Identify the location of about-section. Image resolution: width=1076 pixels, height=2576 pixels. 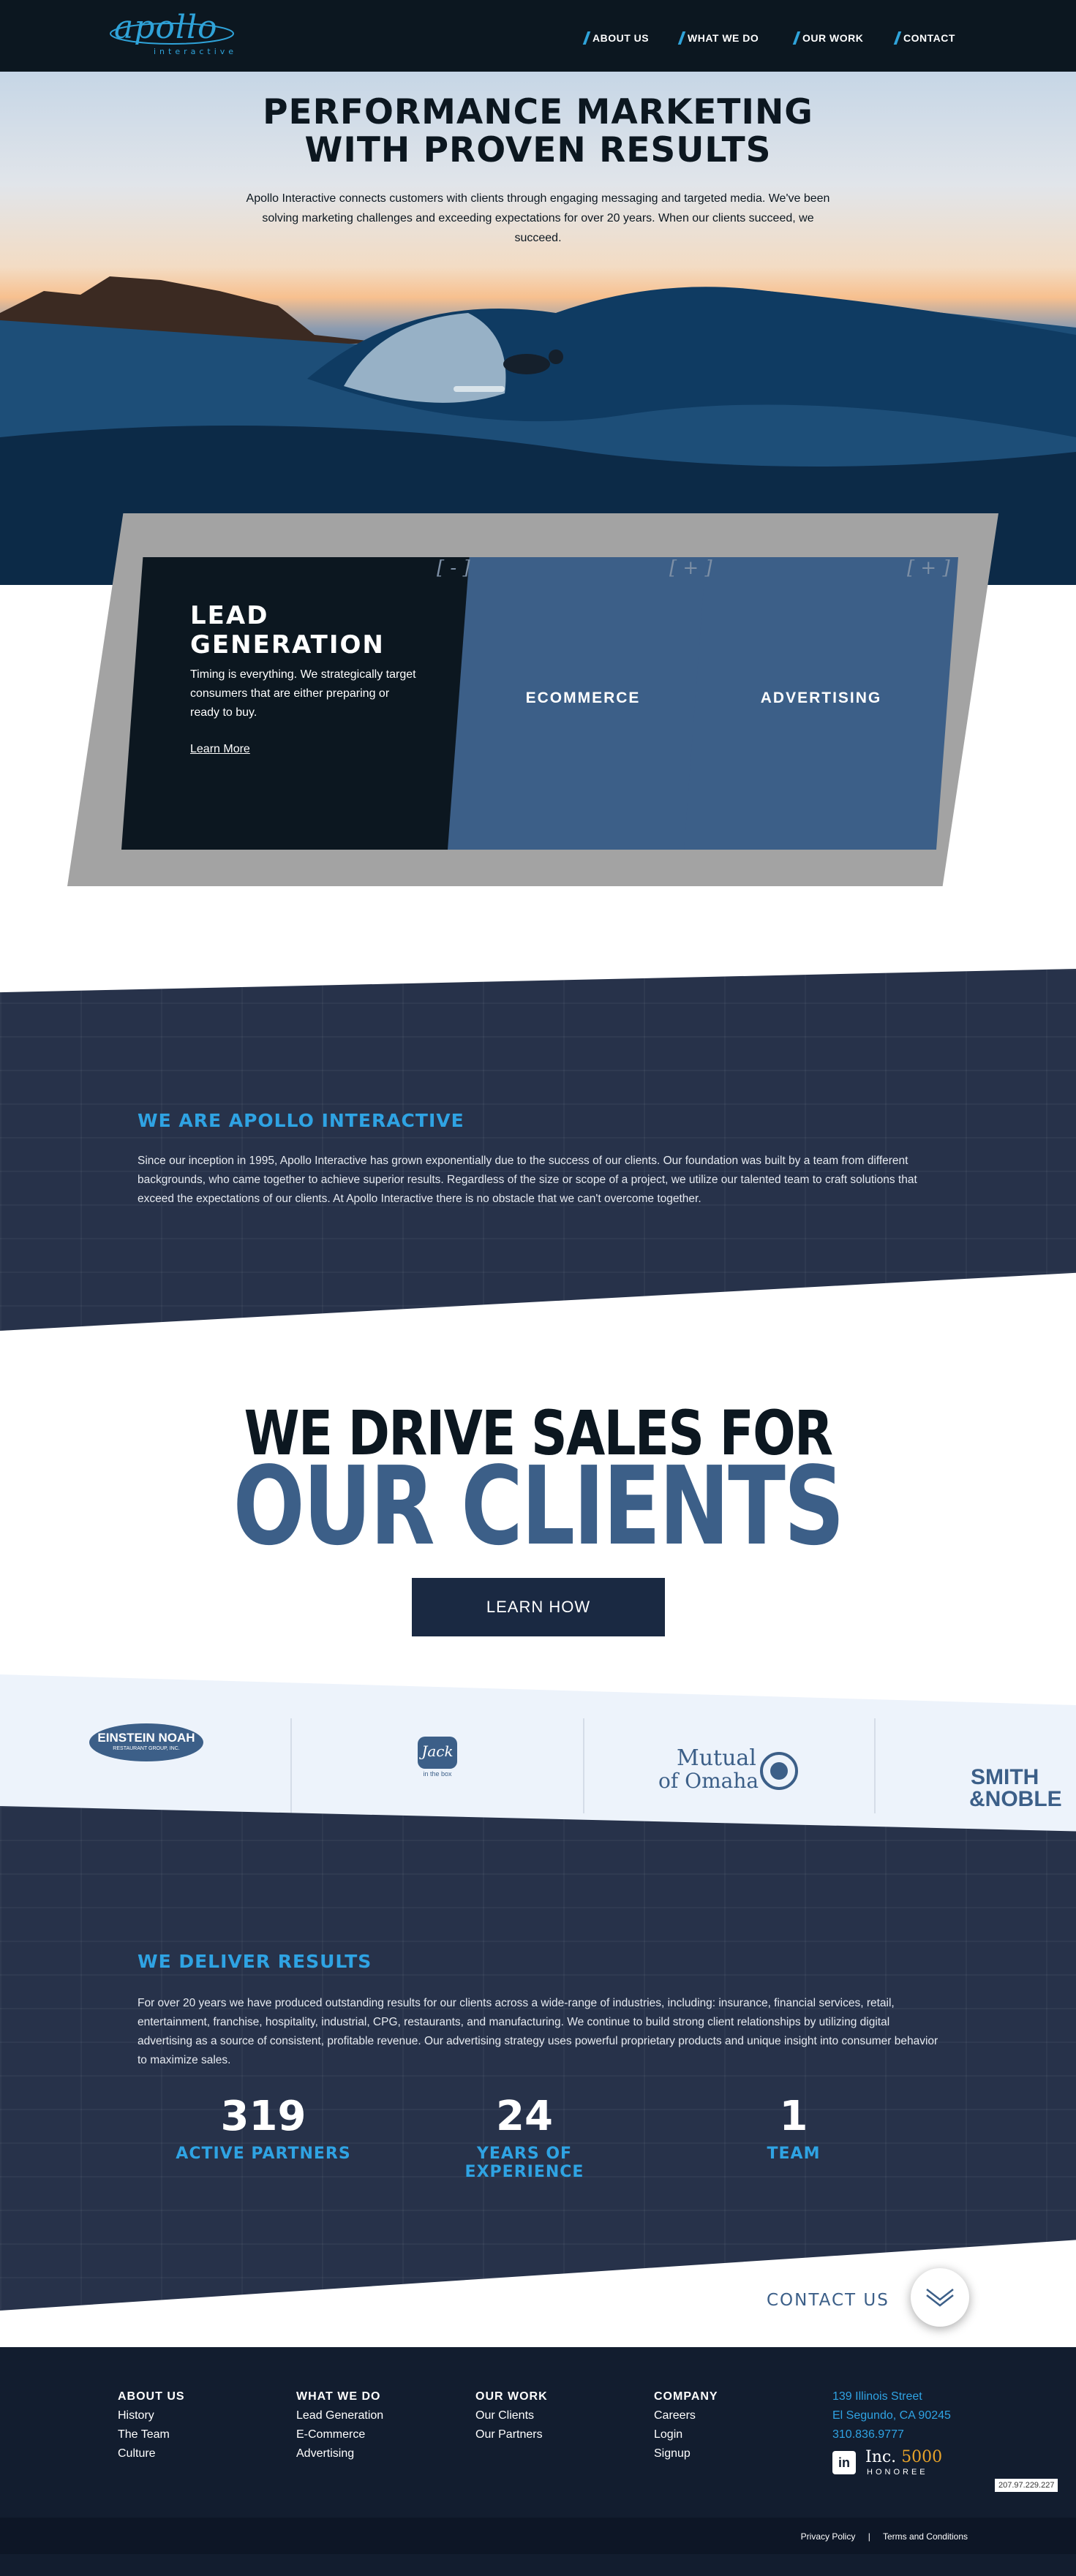
(538, 1150).